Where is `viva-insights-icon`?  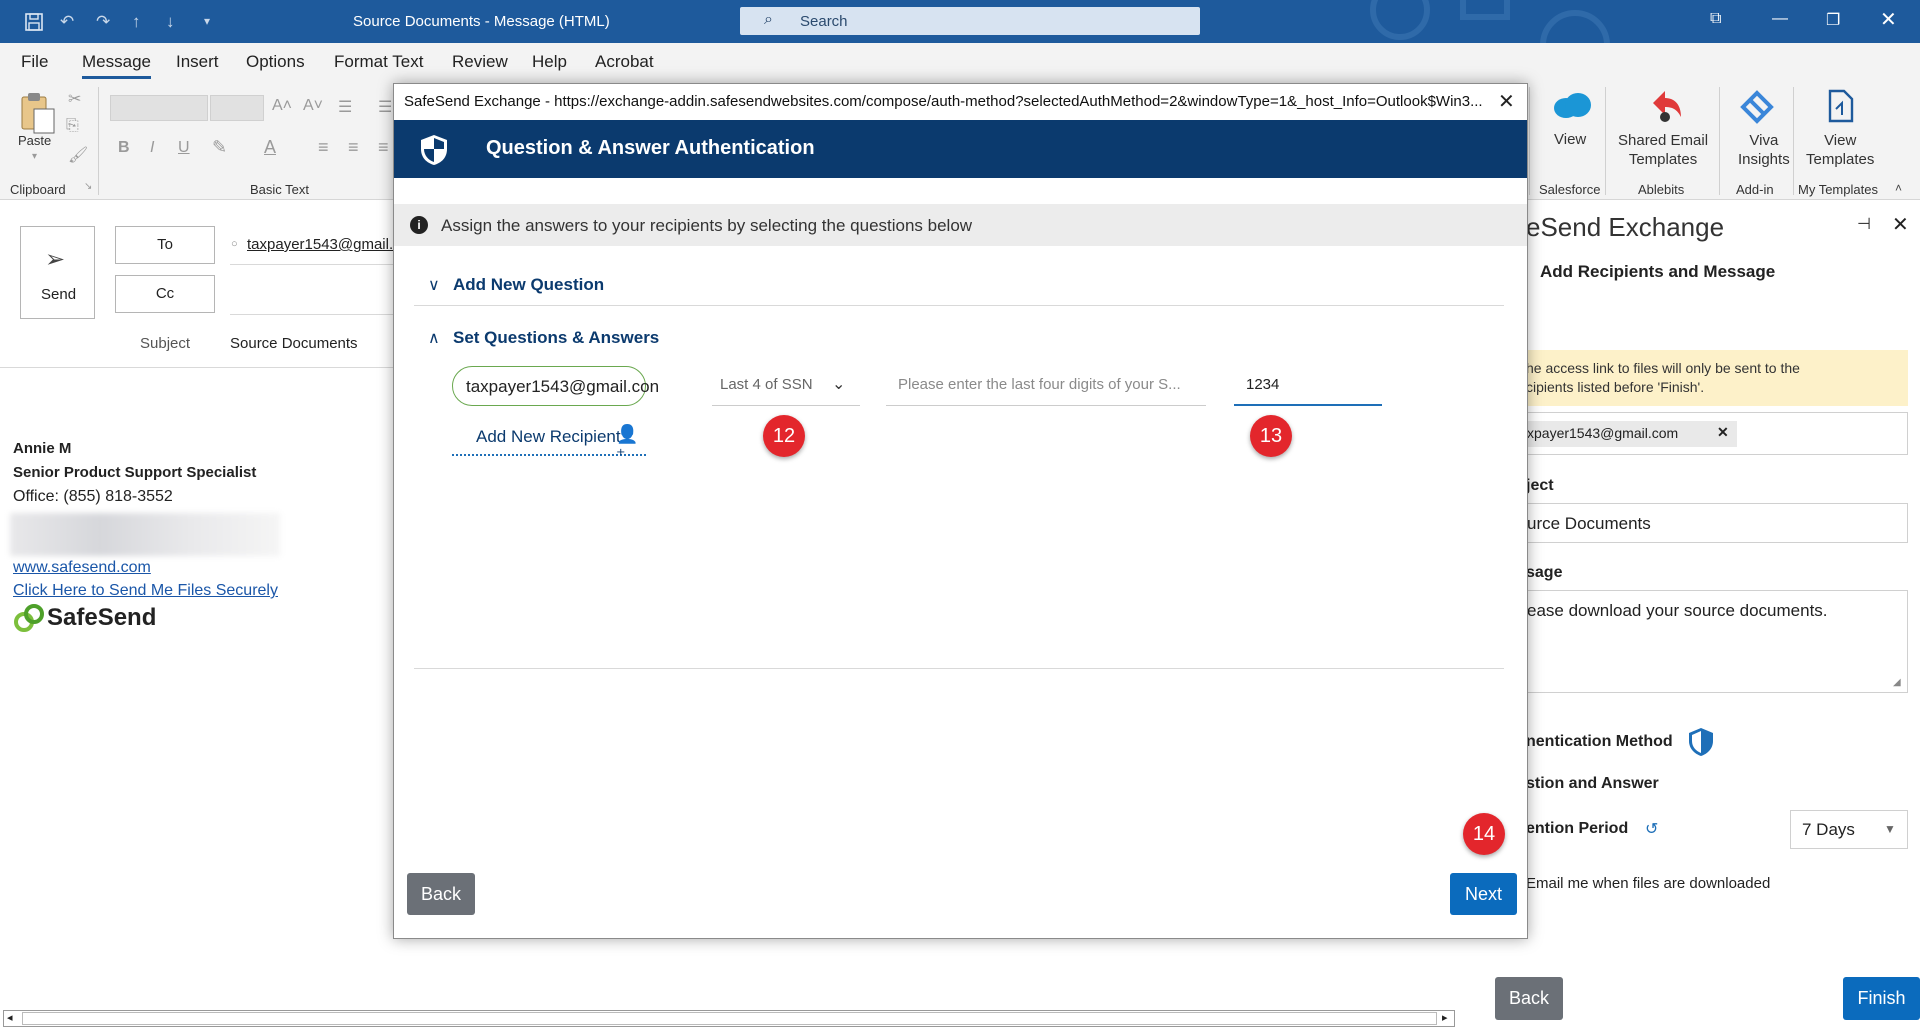
viva-insights-icon is located at coordinates (1757, 108).